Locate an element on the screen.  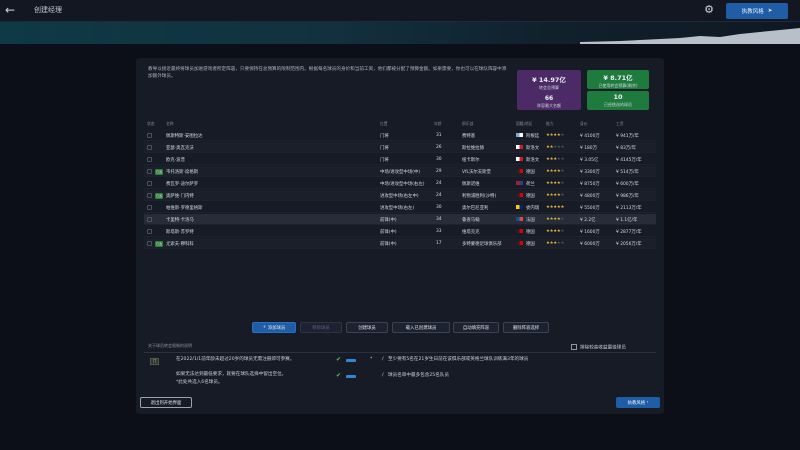
col-club: 俱乐部 is located at coordinates (467, 124).